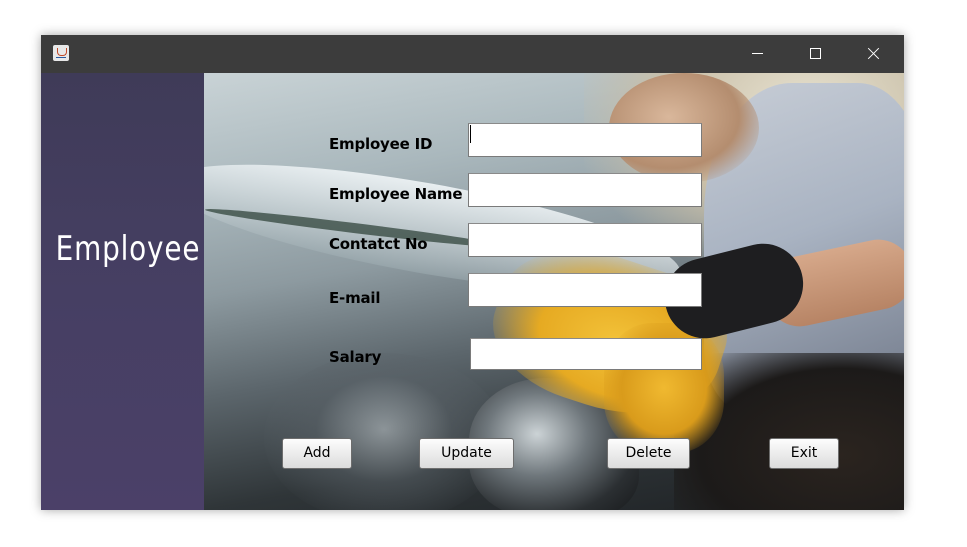  What do you see at coordinates (815, 54) in the screenshot?
I see `maximize-button` at bounding box center [815, 54].